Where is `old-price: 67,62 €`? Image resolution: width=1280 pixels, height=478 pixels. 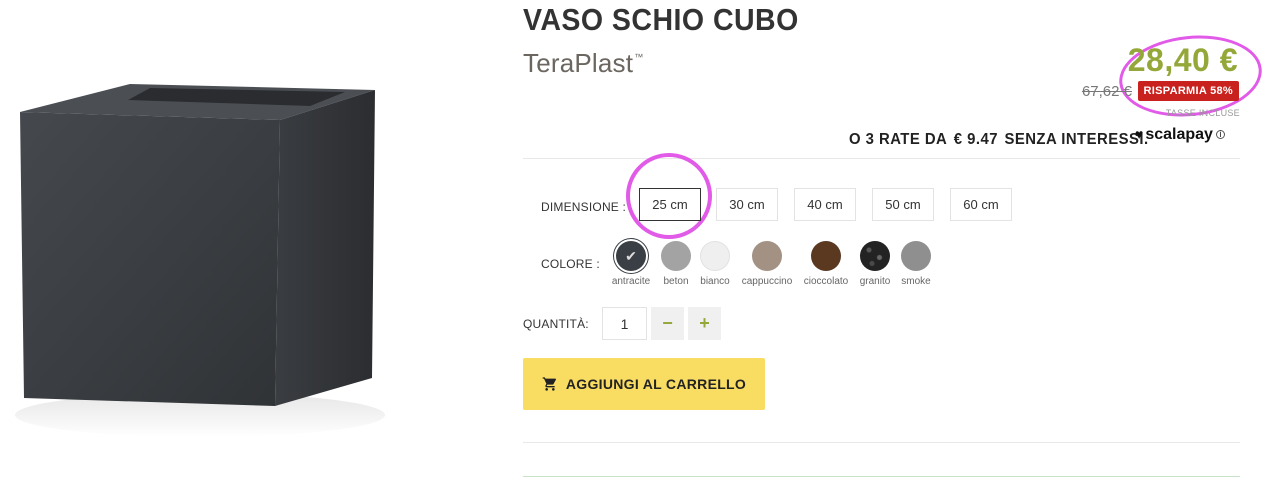
old-price: 67,62 € is located at coordinates (1106, 91).